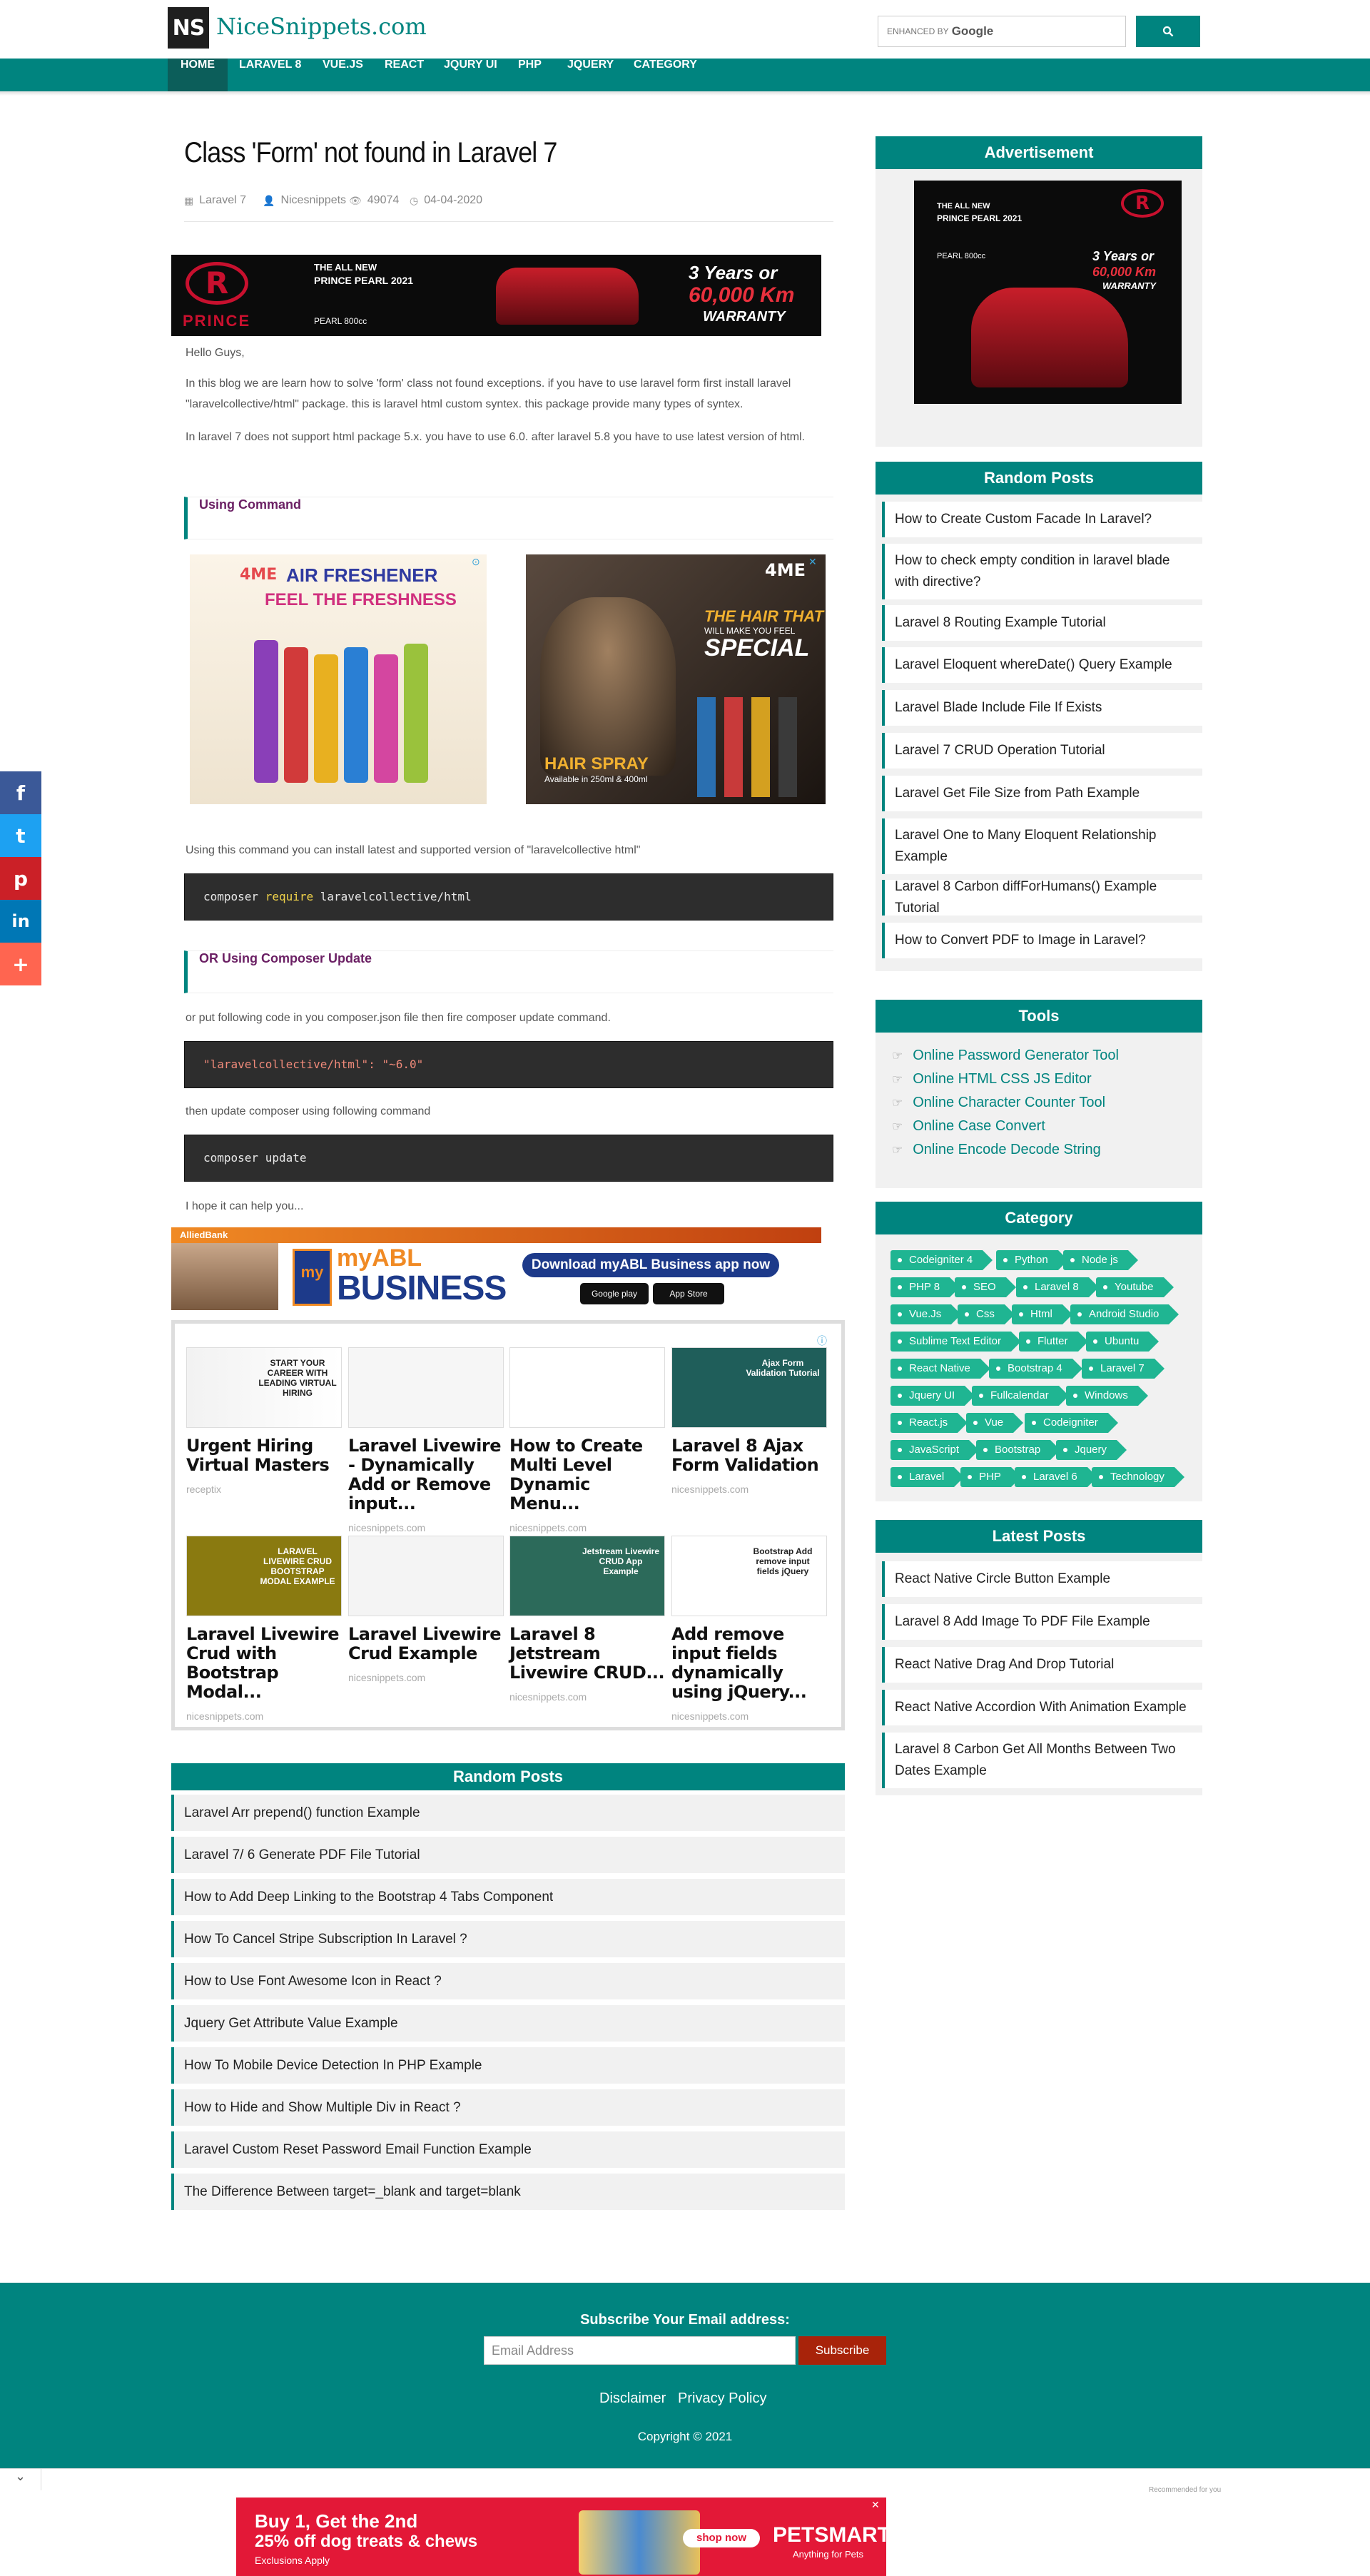 This screenshot has width=1370, height=2576. Describe the element at coordinates (1005, 1056) in the screenshot. I see `tool-link: ☞ Online Password Generator Tool` at that location.